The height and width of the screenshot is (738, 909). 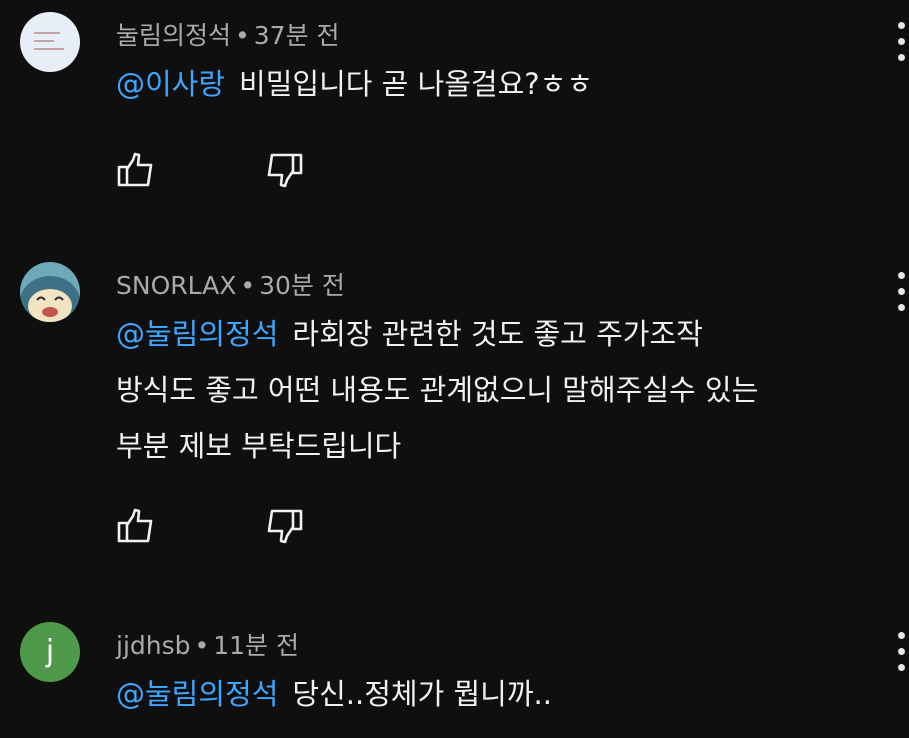 I want to click on comment-meta: SNORLAX • 30분 전, so click(x=230, y=284).